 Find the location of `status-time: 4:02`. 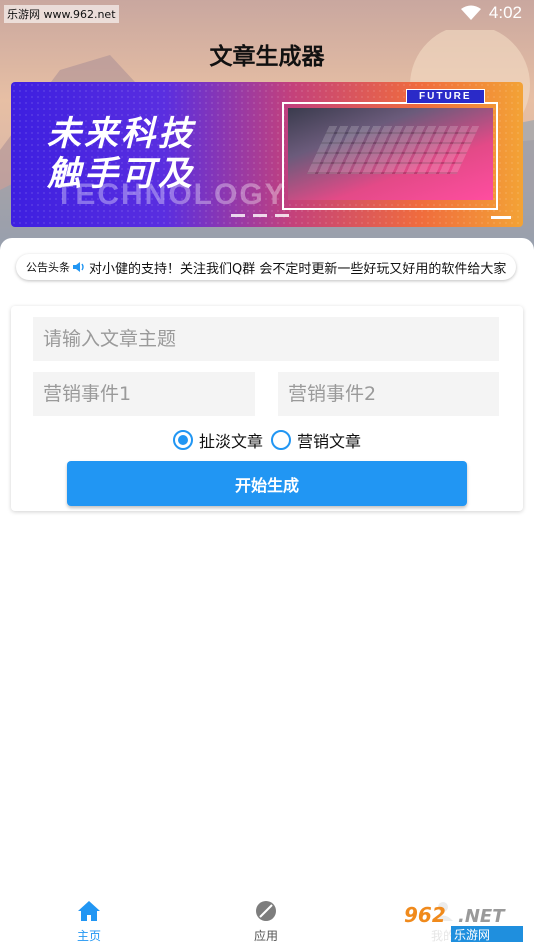

status-time: 4:02 is located at coordinates (505, 12).